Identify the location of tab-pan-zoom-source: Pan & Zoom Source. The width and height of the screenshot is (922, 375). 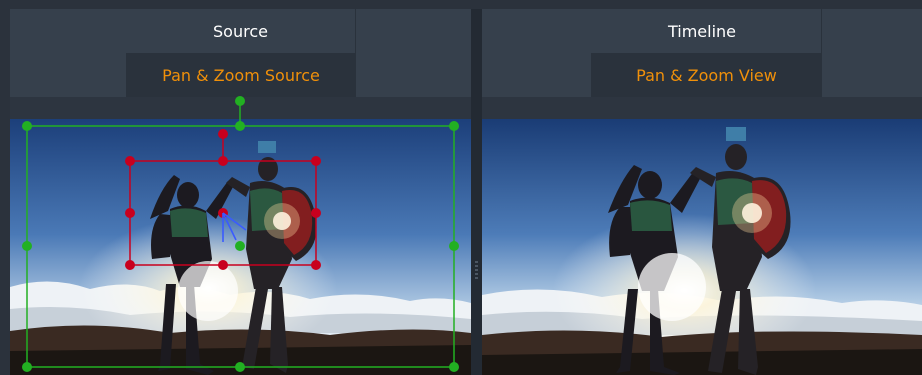
(241, 75).